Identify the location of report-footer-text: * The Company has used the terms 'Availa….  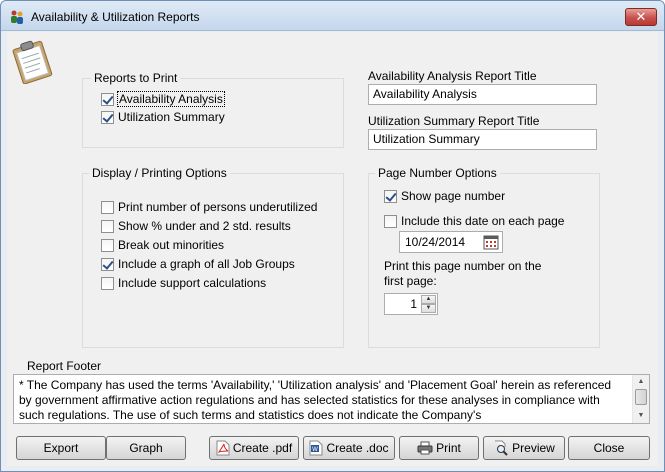
(315, 400).